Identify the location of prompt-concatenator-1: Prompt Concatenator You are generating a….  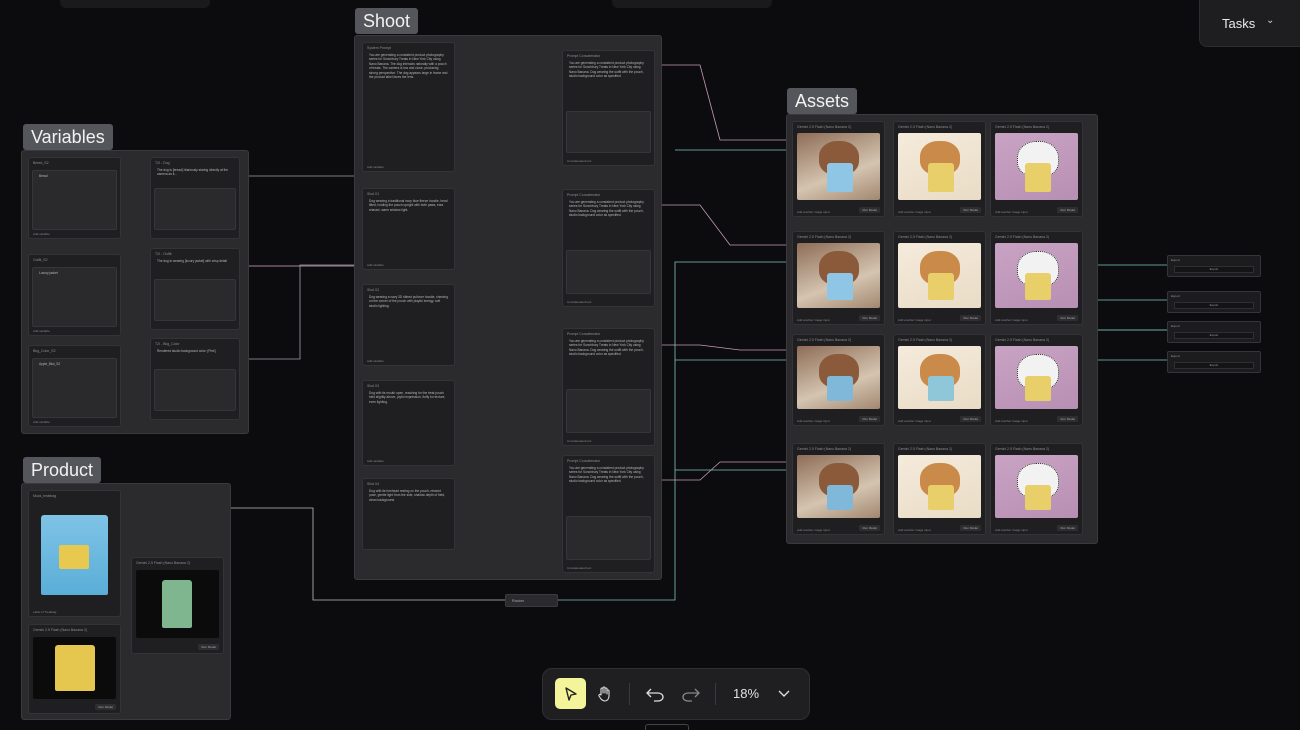
(608, 108).